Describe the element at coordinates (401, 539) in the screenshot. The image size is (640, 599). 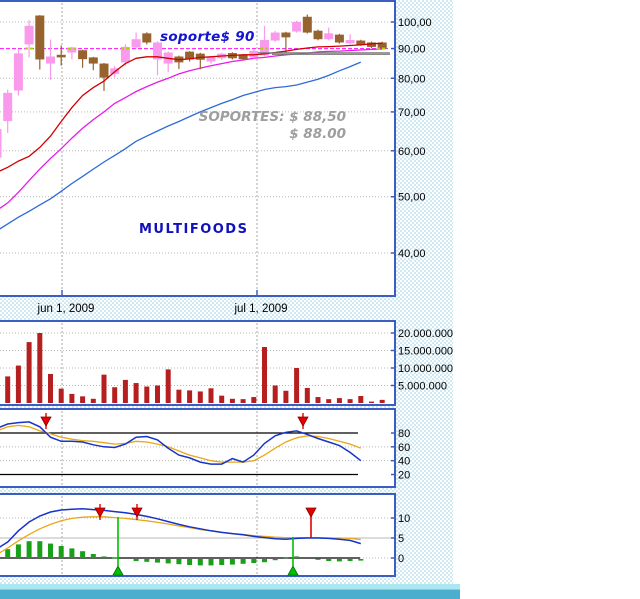
I see `macd-tick-label: 5` at that location.